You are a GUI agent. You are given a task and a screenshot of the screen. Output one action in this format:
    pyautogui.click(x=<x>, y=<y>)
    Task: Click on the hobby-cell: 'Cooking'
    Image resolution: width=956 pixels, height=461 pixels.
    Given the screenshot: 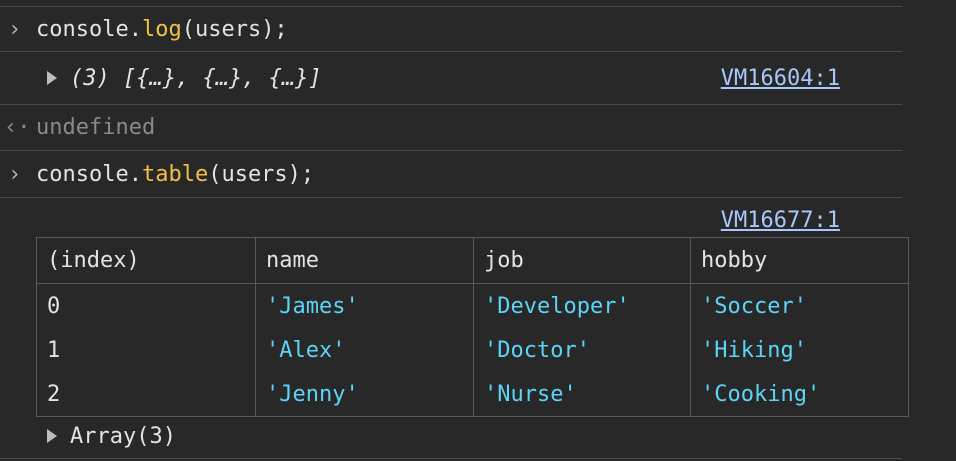 What is the action you would take?
    pyautogui.click(x=799, y=394)
    